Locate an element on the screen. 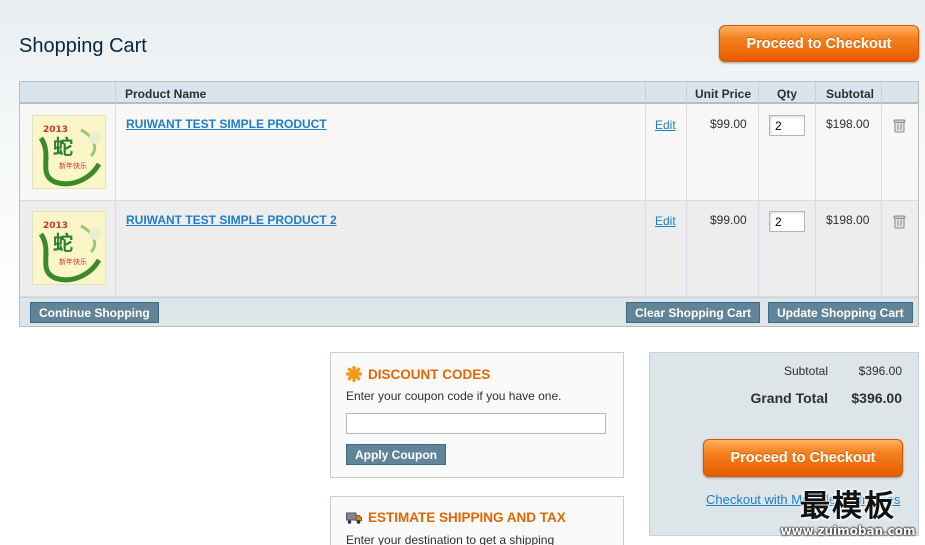 The image size is (925, 545). grand-total-label: Grand Total is located at coordinates (789, 398).